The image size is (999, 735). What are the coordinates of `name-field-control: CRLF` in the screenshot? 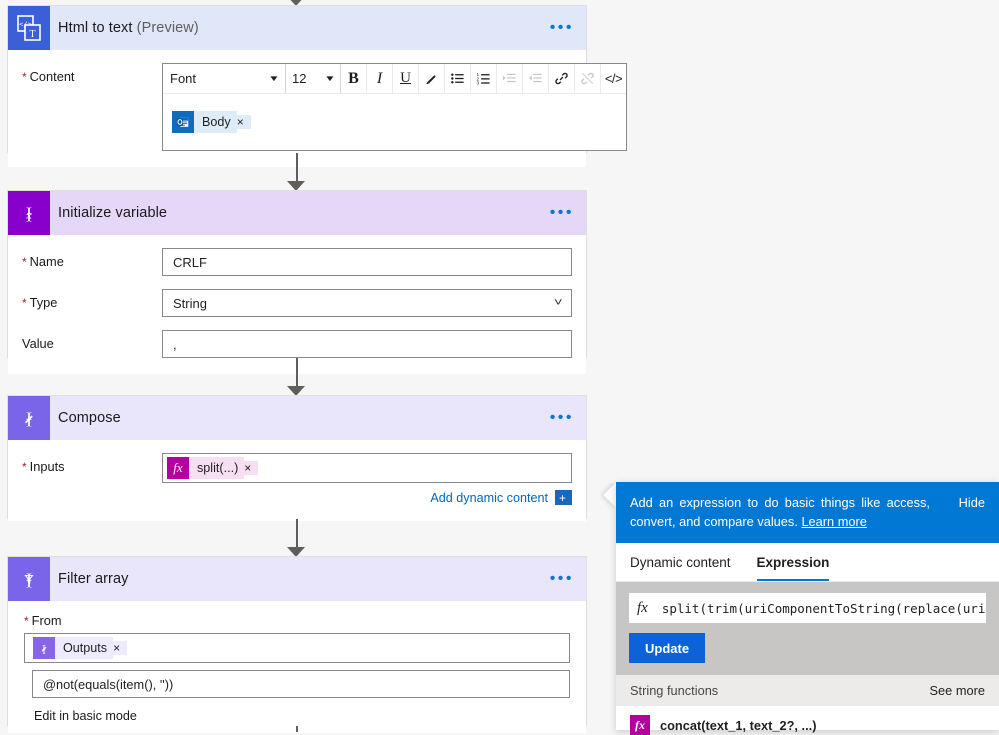 It's located at (367, 262).